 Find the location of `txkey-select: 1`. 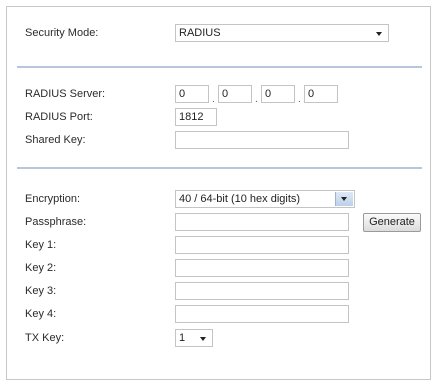

txkey-select: 1 is located at coordinates (194, 338).